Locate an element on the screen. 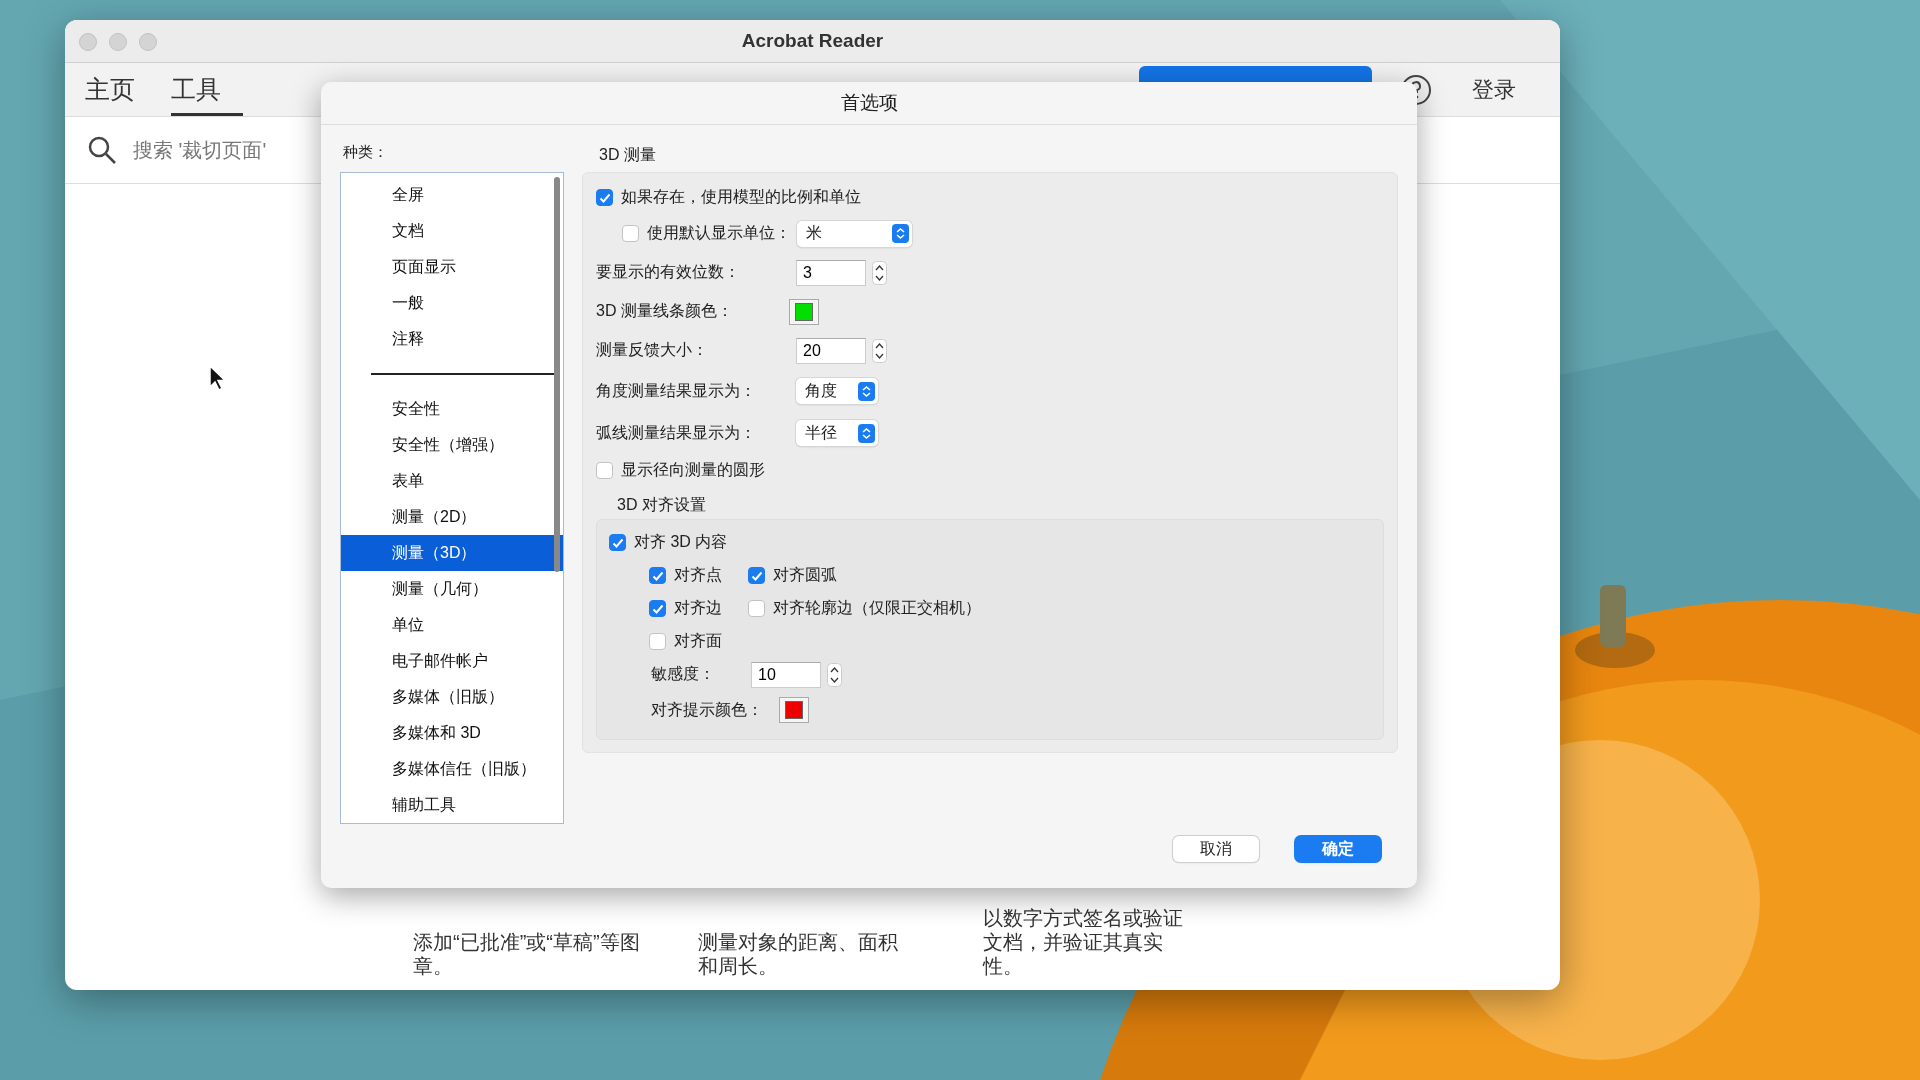 Image resolution: width=1920 pixels, height=1080 pixels. category-item: 电子邮件帐户 is located at coordinates (452, 661).